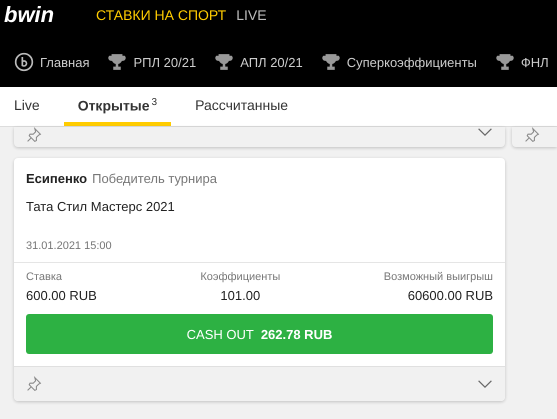  I want to click on event-date: 31.01.2021 15:00, so click(69, 246).